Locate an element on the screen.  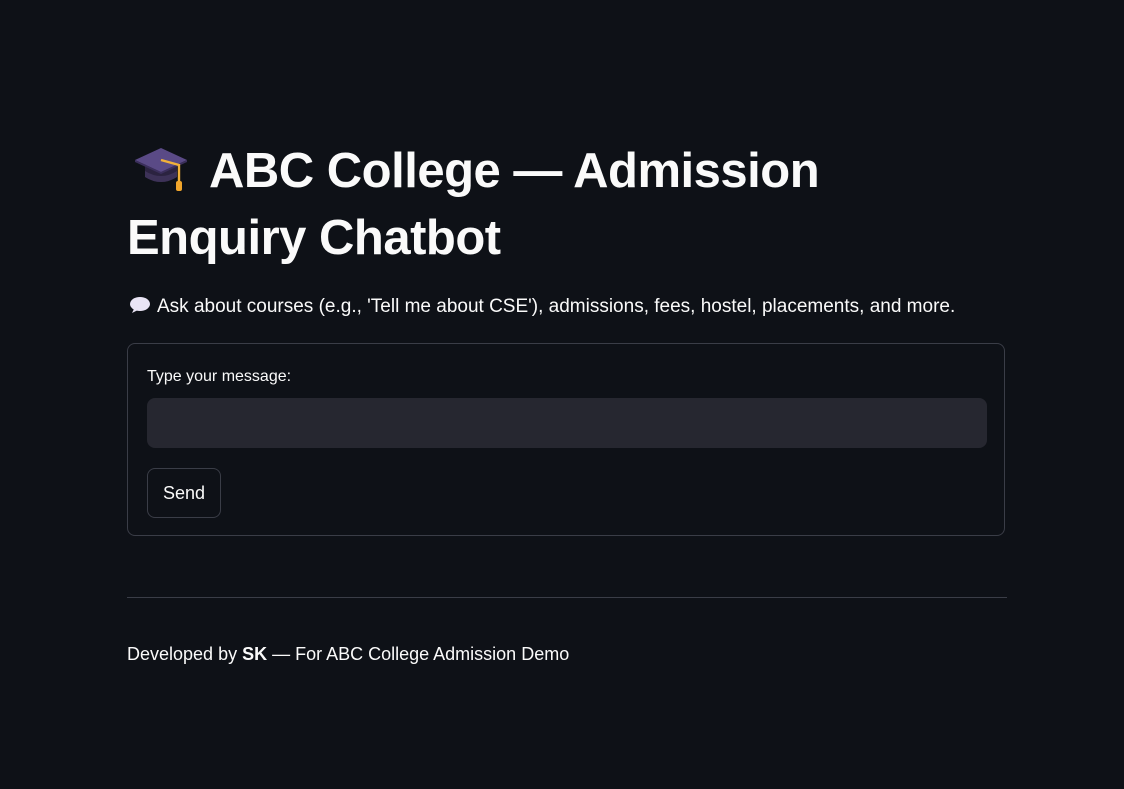
graduation-cap-icon is located at coordinates (161, 167).